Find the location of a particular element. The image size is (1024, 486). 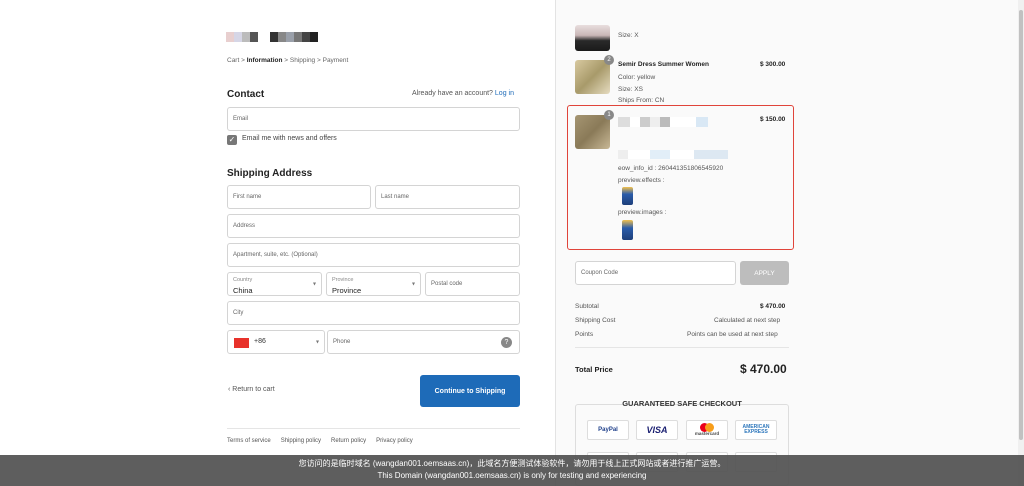

apply-coupon-button: APPLY is located at coordinates (764, 273).